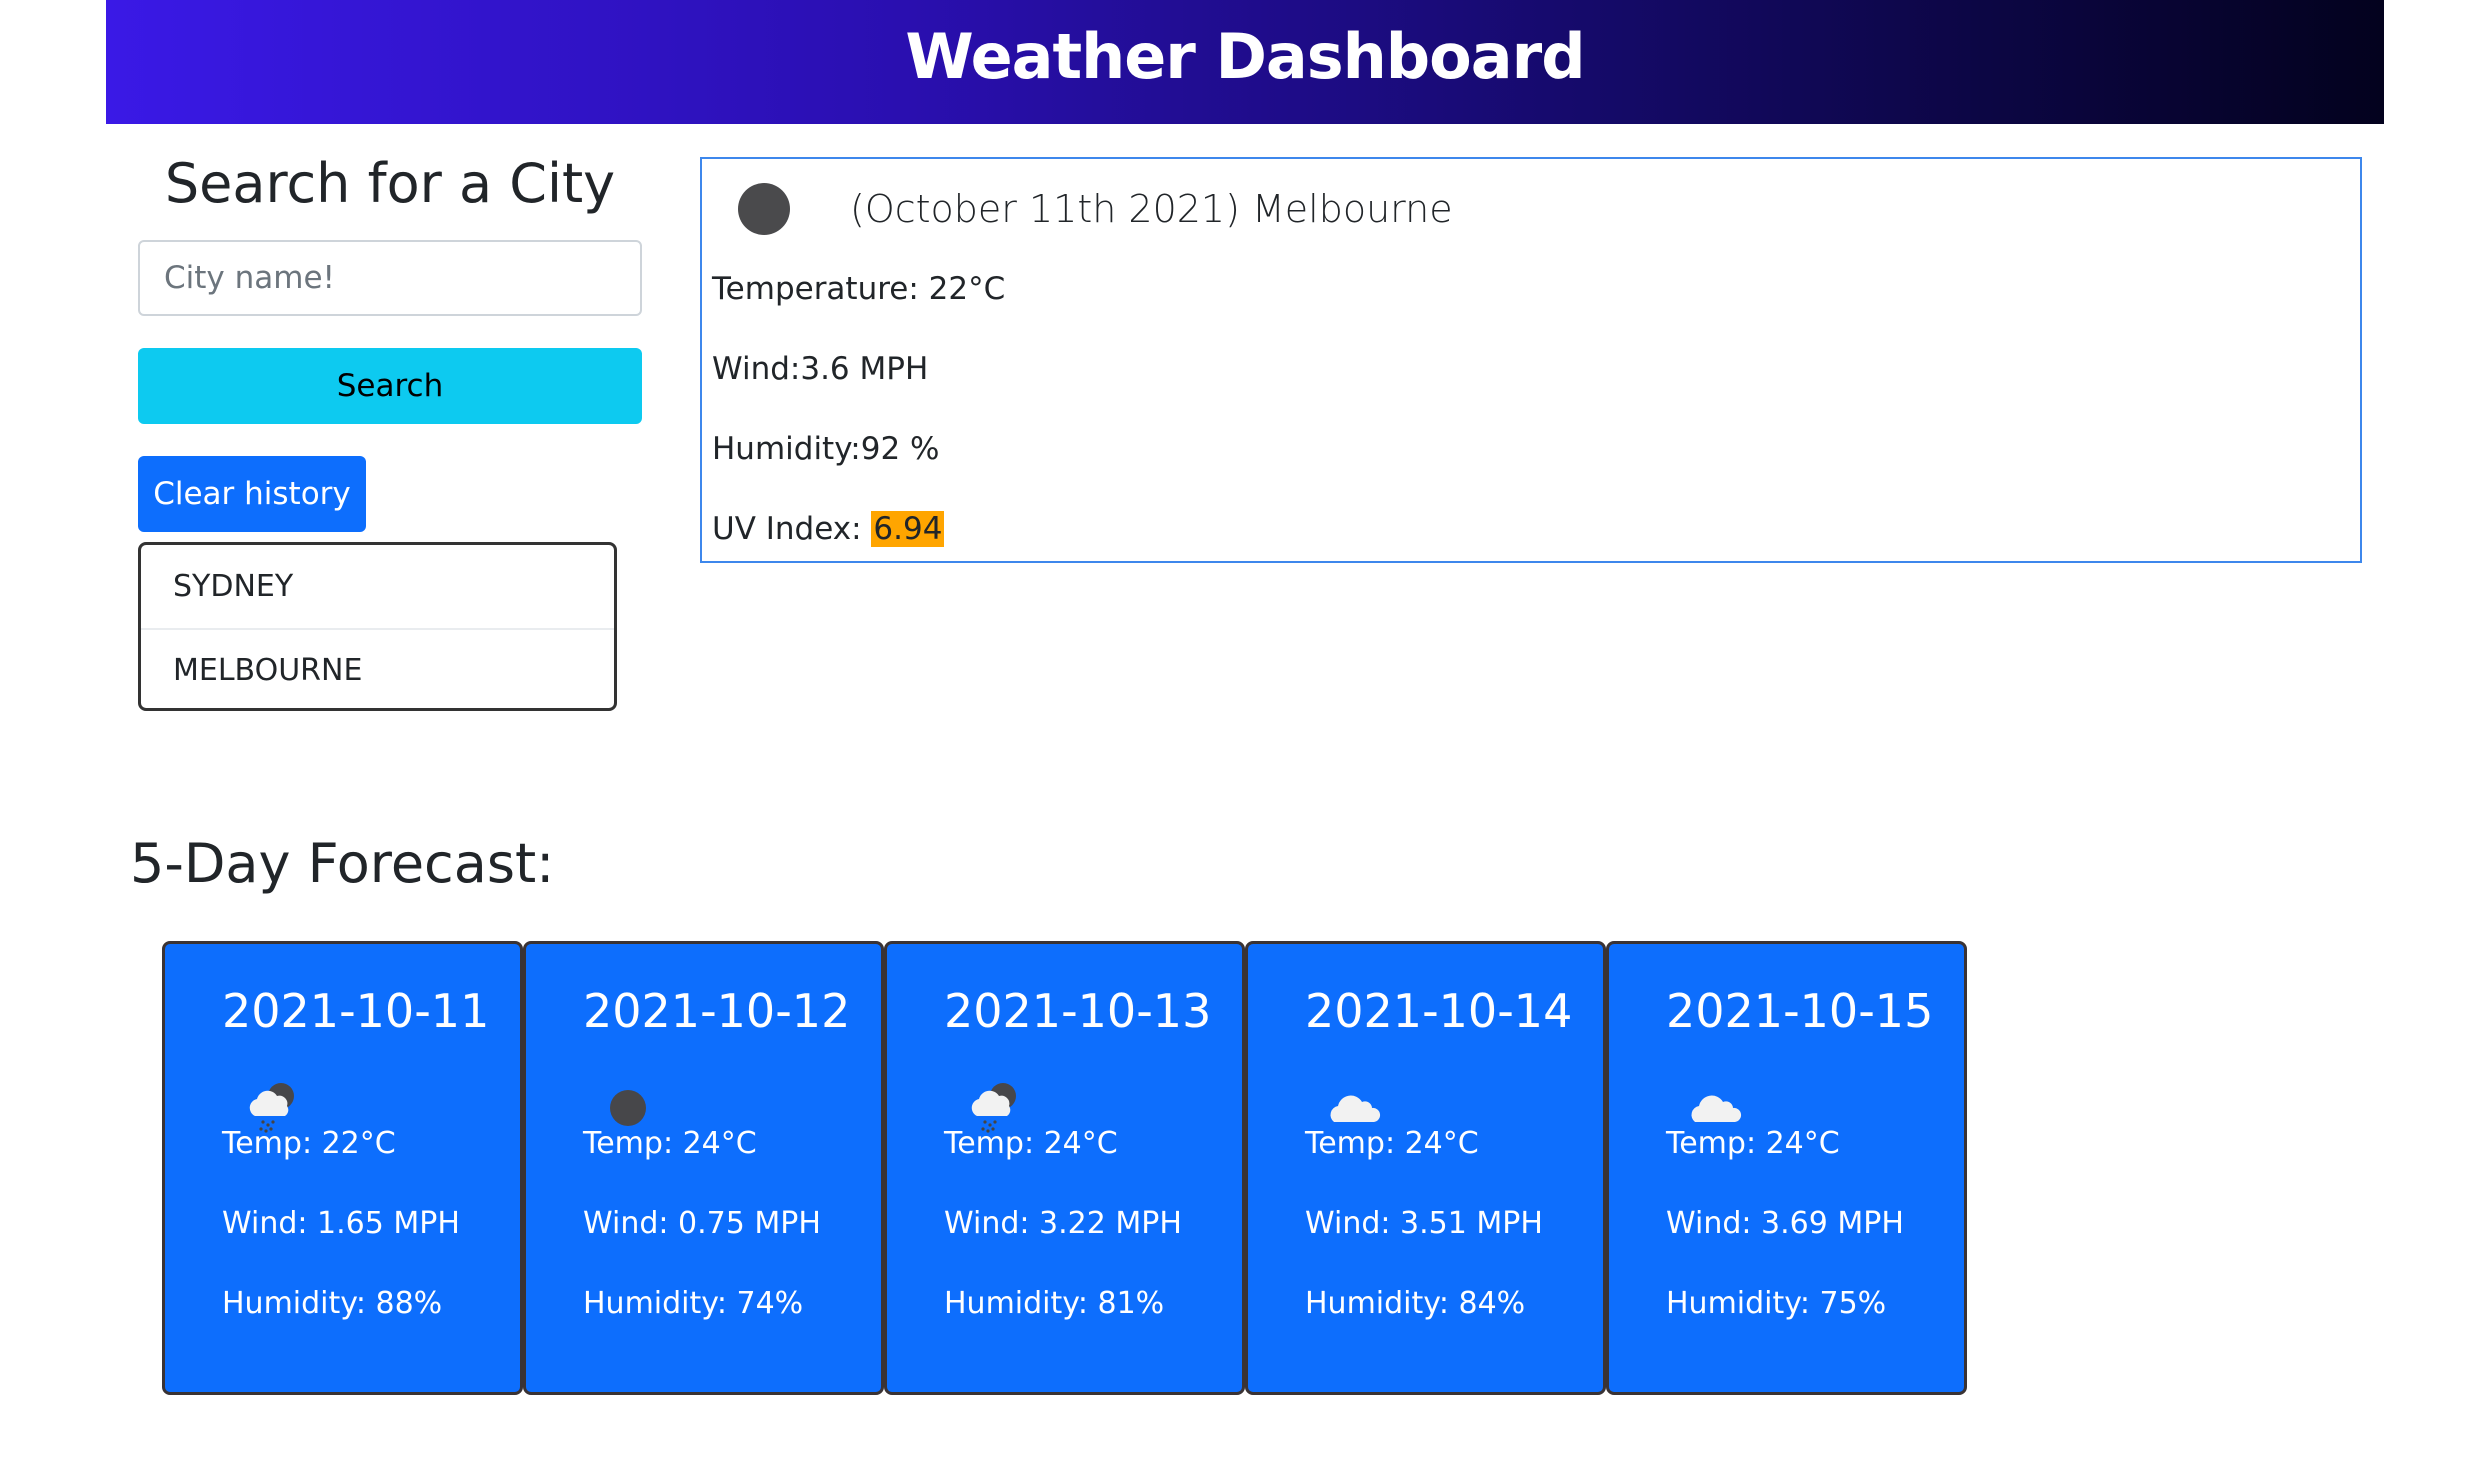 Image resolution: width=2490 pixels, height=1466 pixels. Describe the element at coordinates (356, 1011) in the screenshot. I see `forecast-date: 2021-10-11` at that location.